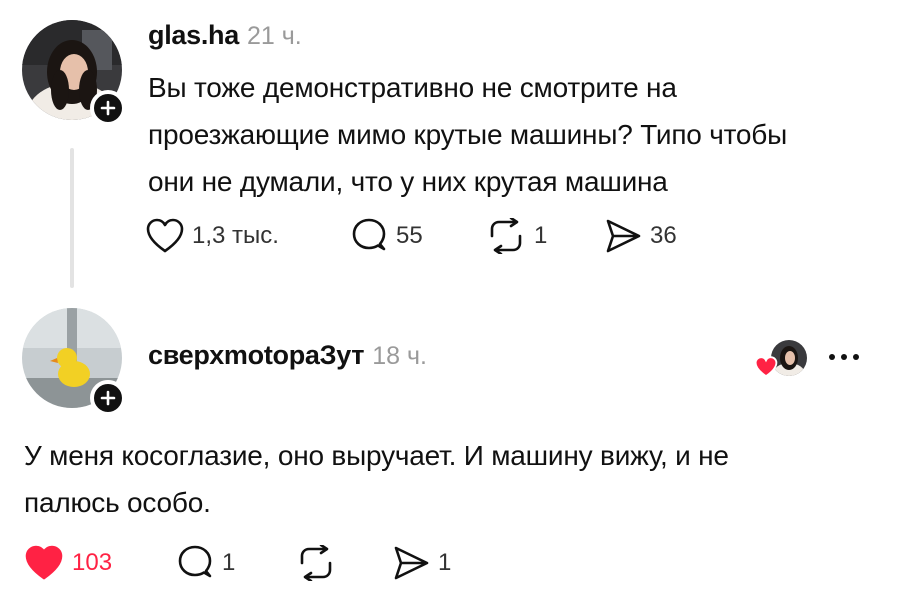 This screenshot has width=900, height=593. I want to click on reply-repost-button, so click(316, 563).